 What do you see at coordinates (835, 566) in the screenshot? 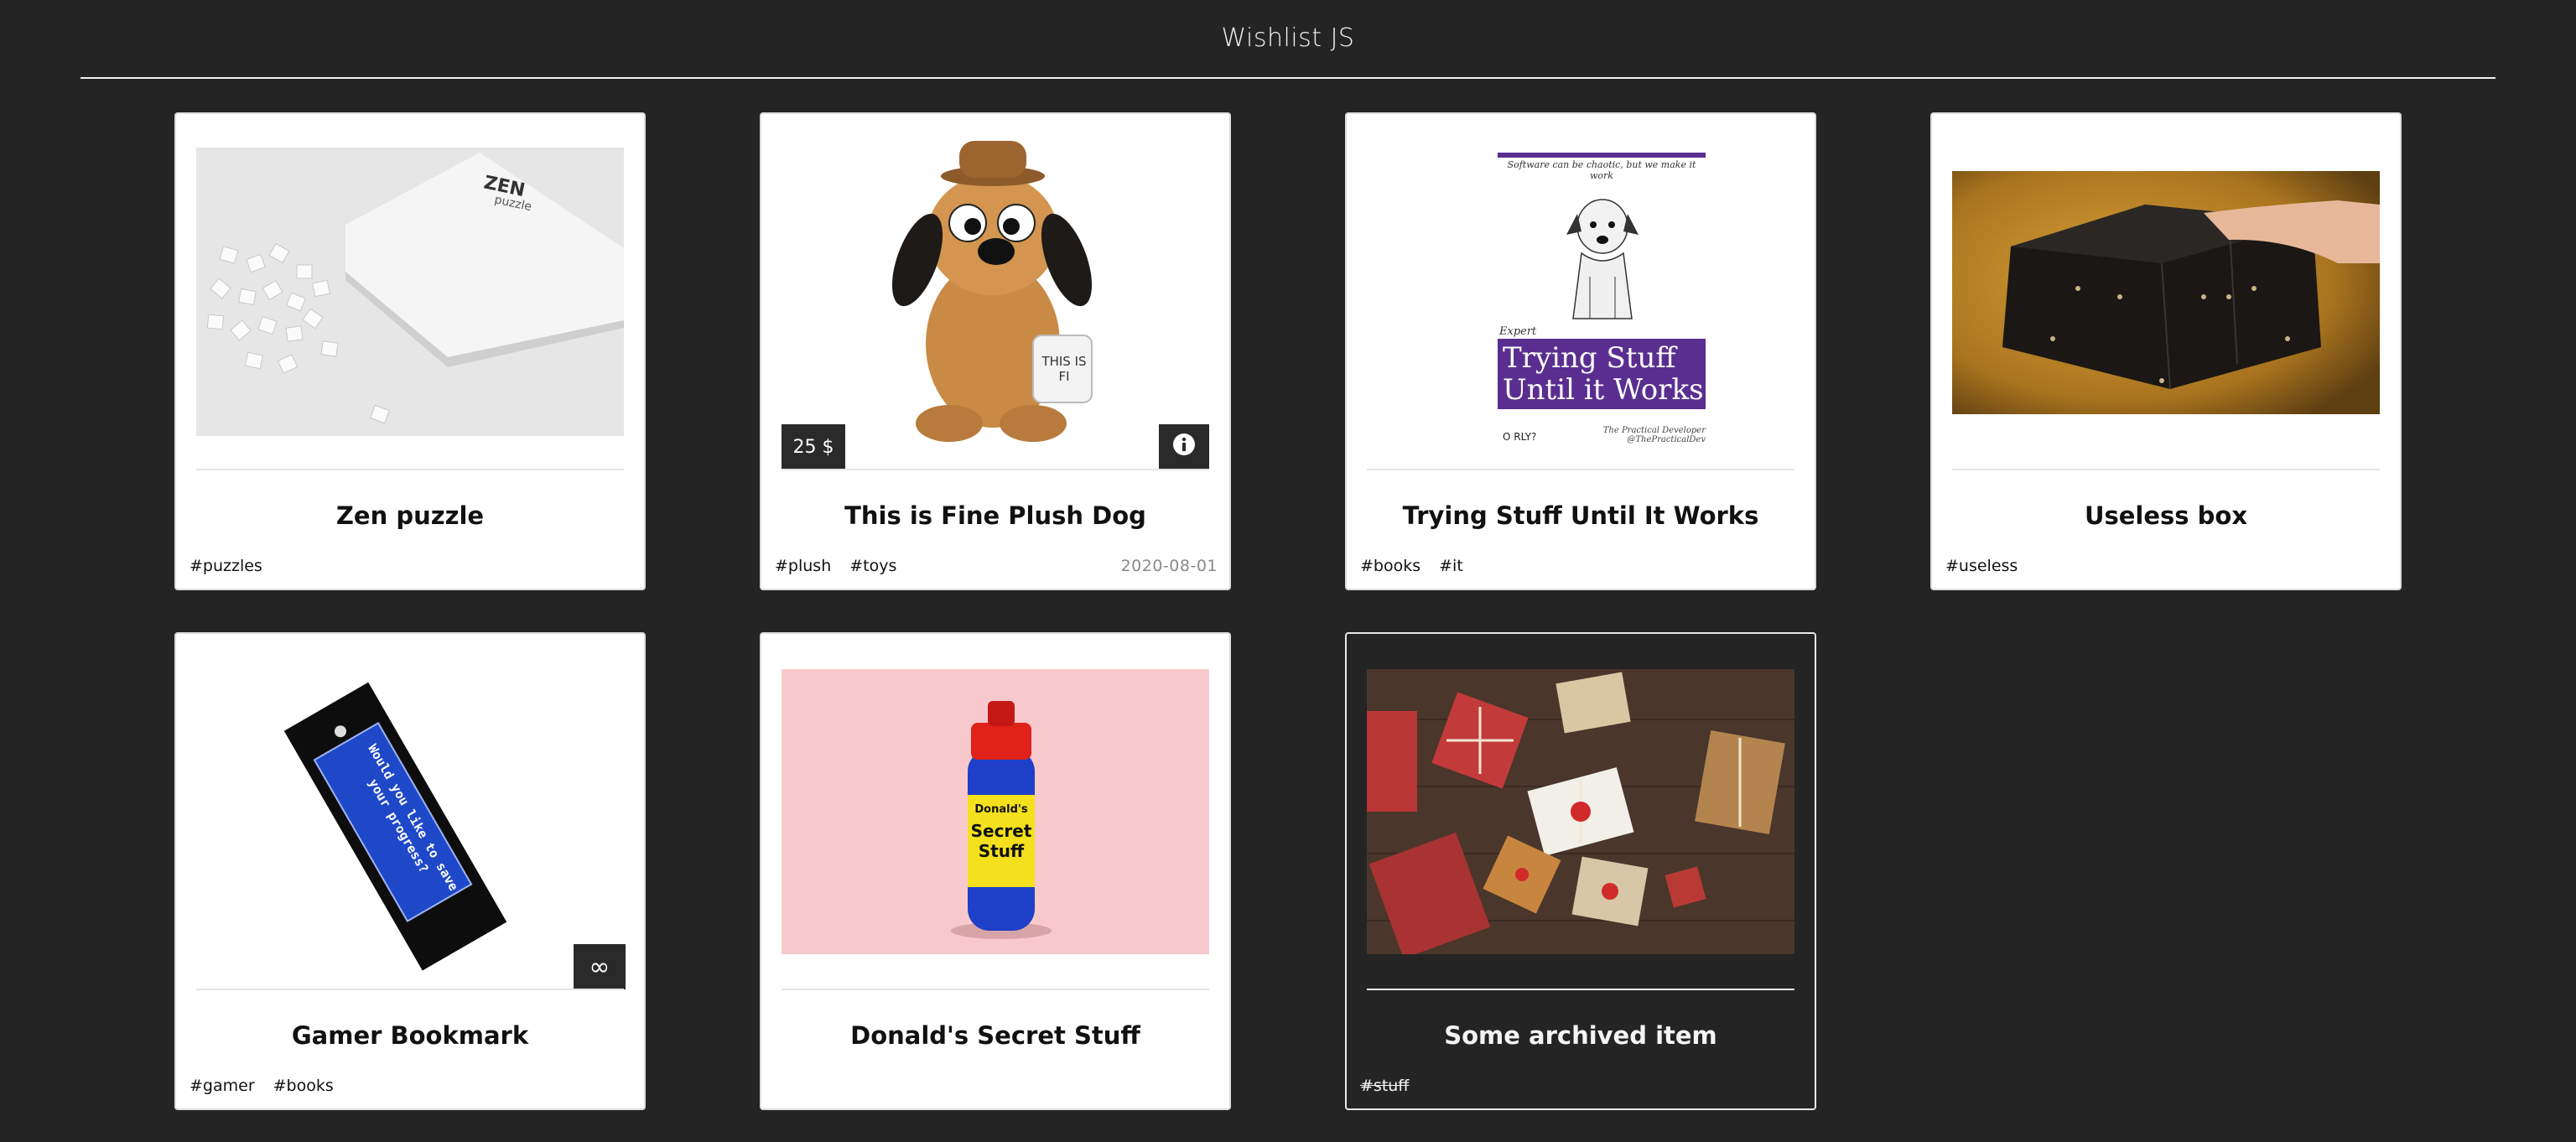
I see `tag-list: #plush #toys` at bounding box center [835, 566].